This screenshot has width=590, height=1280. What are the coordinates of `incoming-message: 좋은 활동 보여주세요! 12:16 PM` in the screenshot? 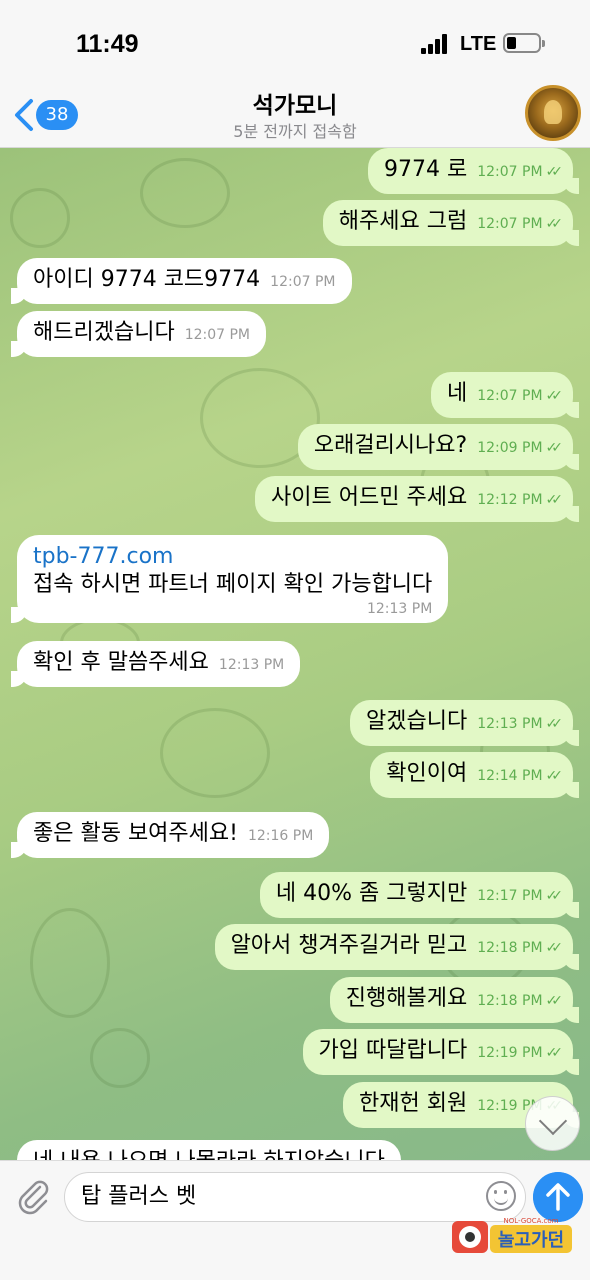 It's located at (170, 835).